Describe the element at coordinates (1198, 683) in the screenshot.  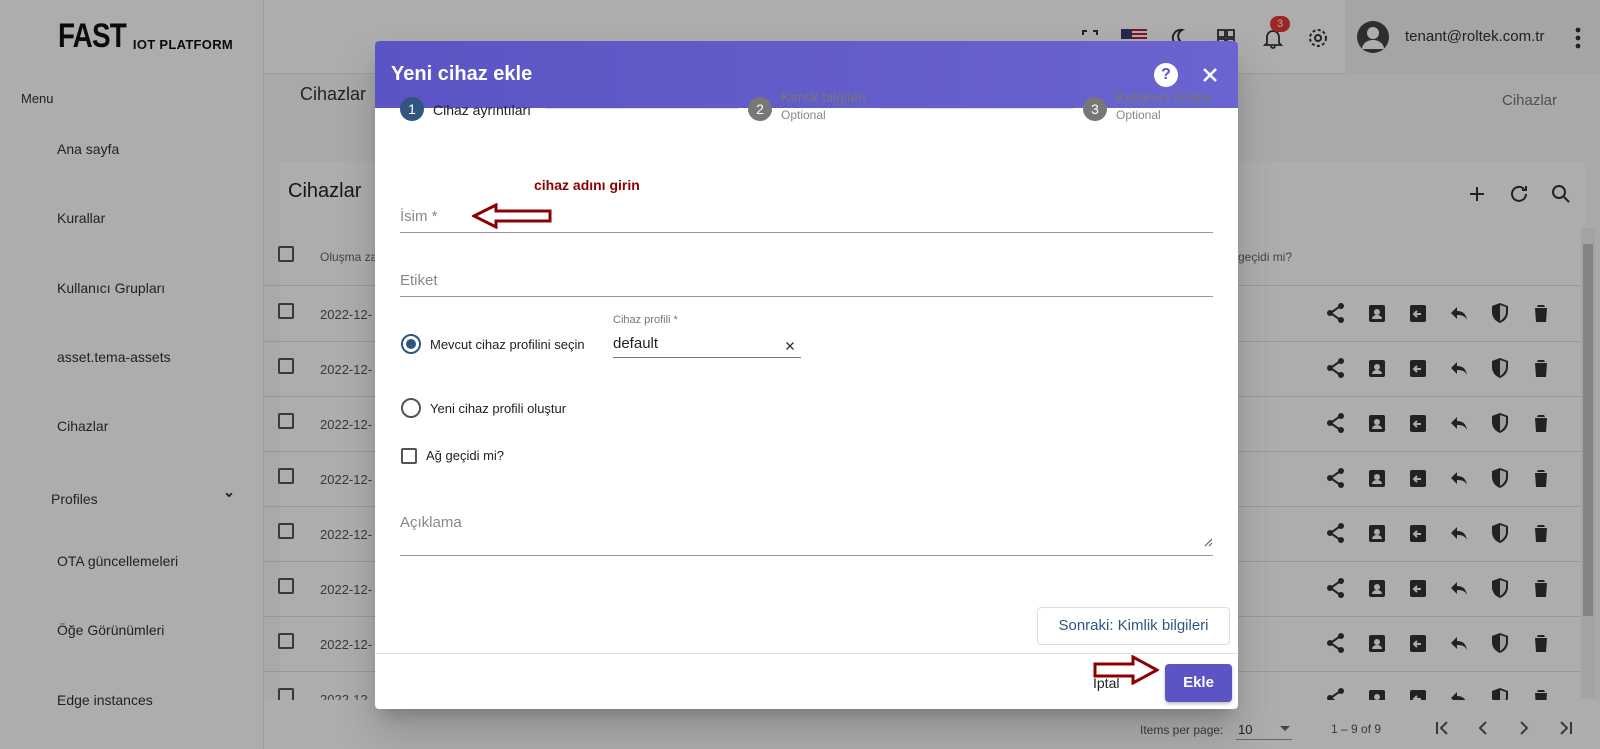
I see `add-button: Ekle` at that location.